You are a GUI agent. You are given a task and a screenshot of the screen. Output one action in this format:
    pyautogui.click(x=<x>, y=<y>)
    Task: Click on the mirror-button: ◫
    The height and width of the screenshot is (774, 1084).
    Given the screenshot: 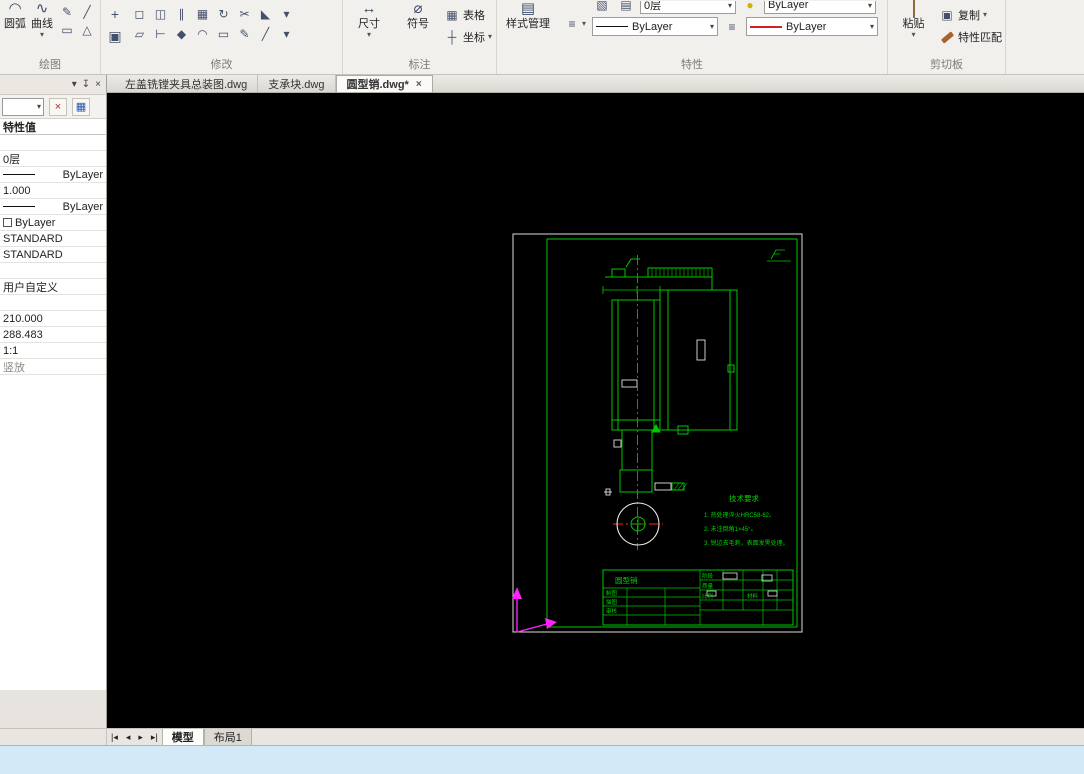 What is the action you would take?
    pyautogui.click(x=161, y=14)
    